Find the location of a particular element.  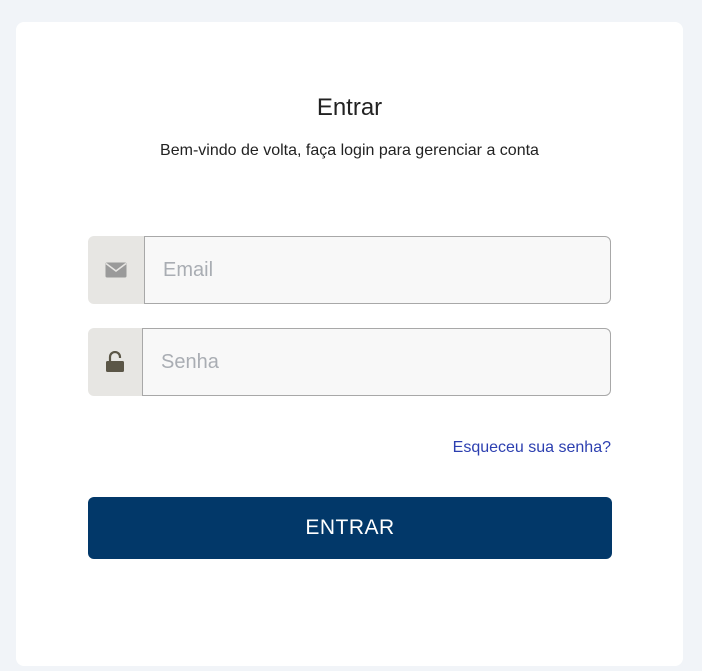

envelope-icon is located at coordinates (116, 270).